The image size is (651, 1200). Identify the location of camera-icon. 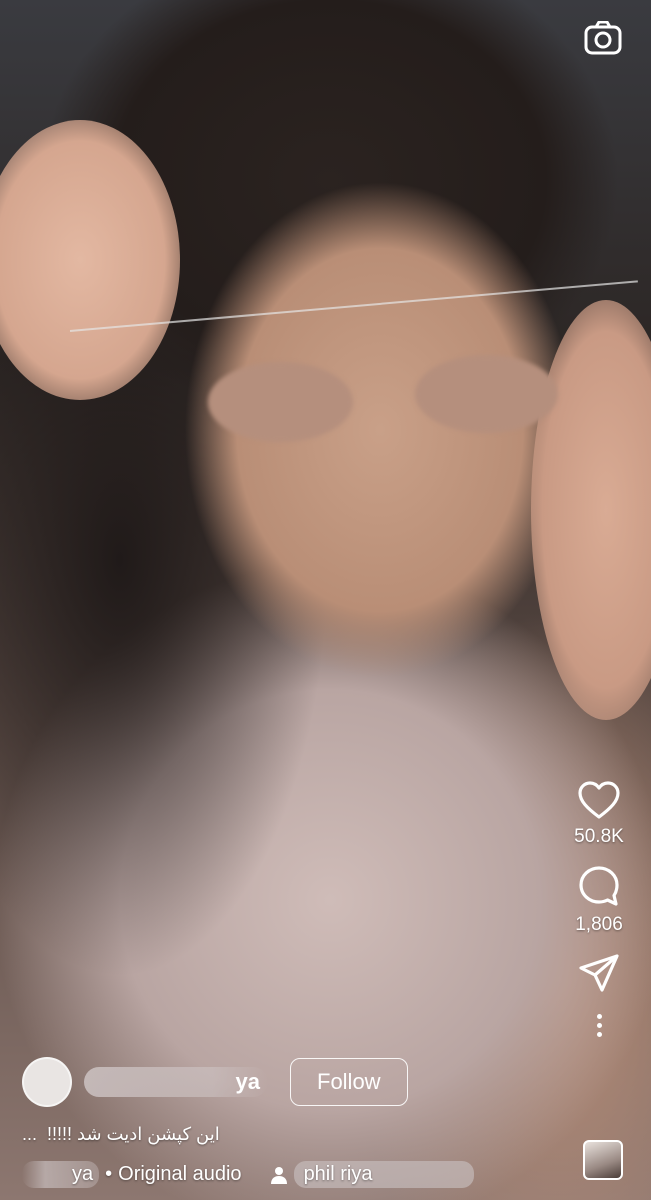
(603, 38).